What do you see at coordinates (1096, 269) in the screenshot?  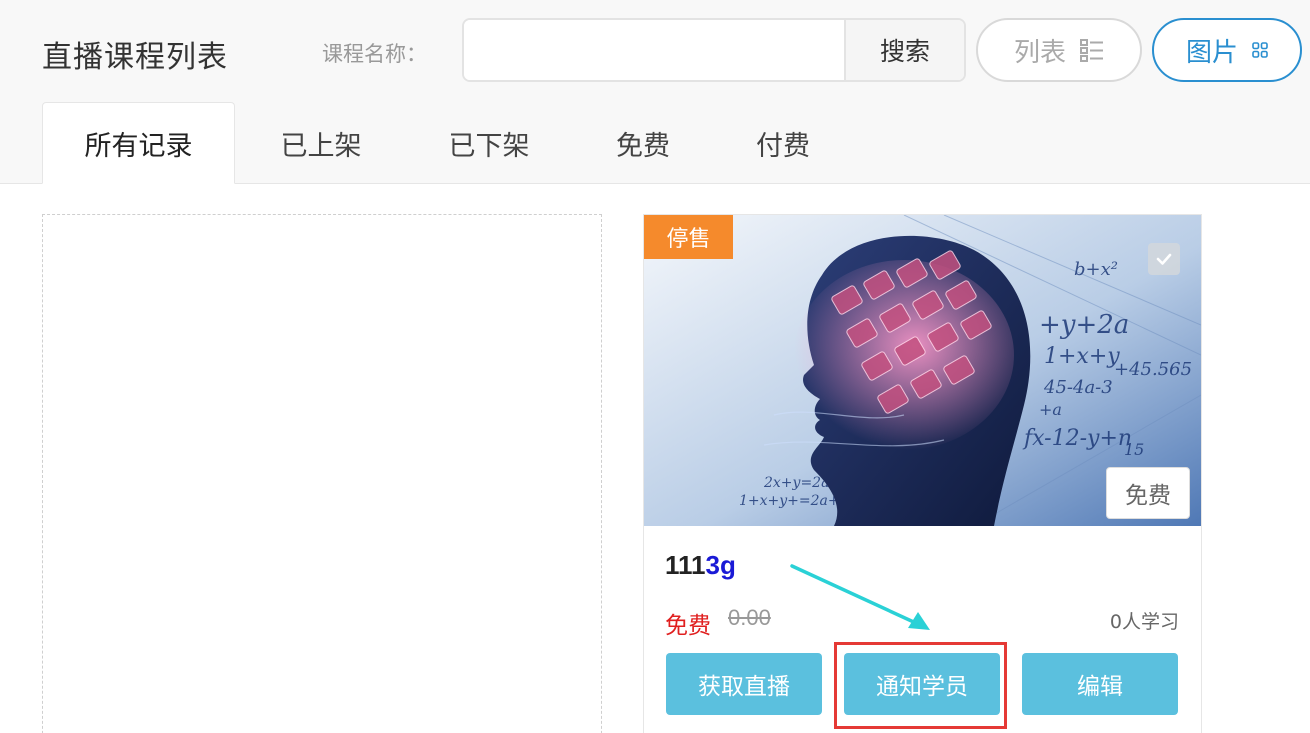 I see `svg-text: b+x²` at bounding box center [1096, 269].